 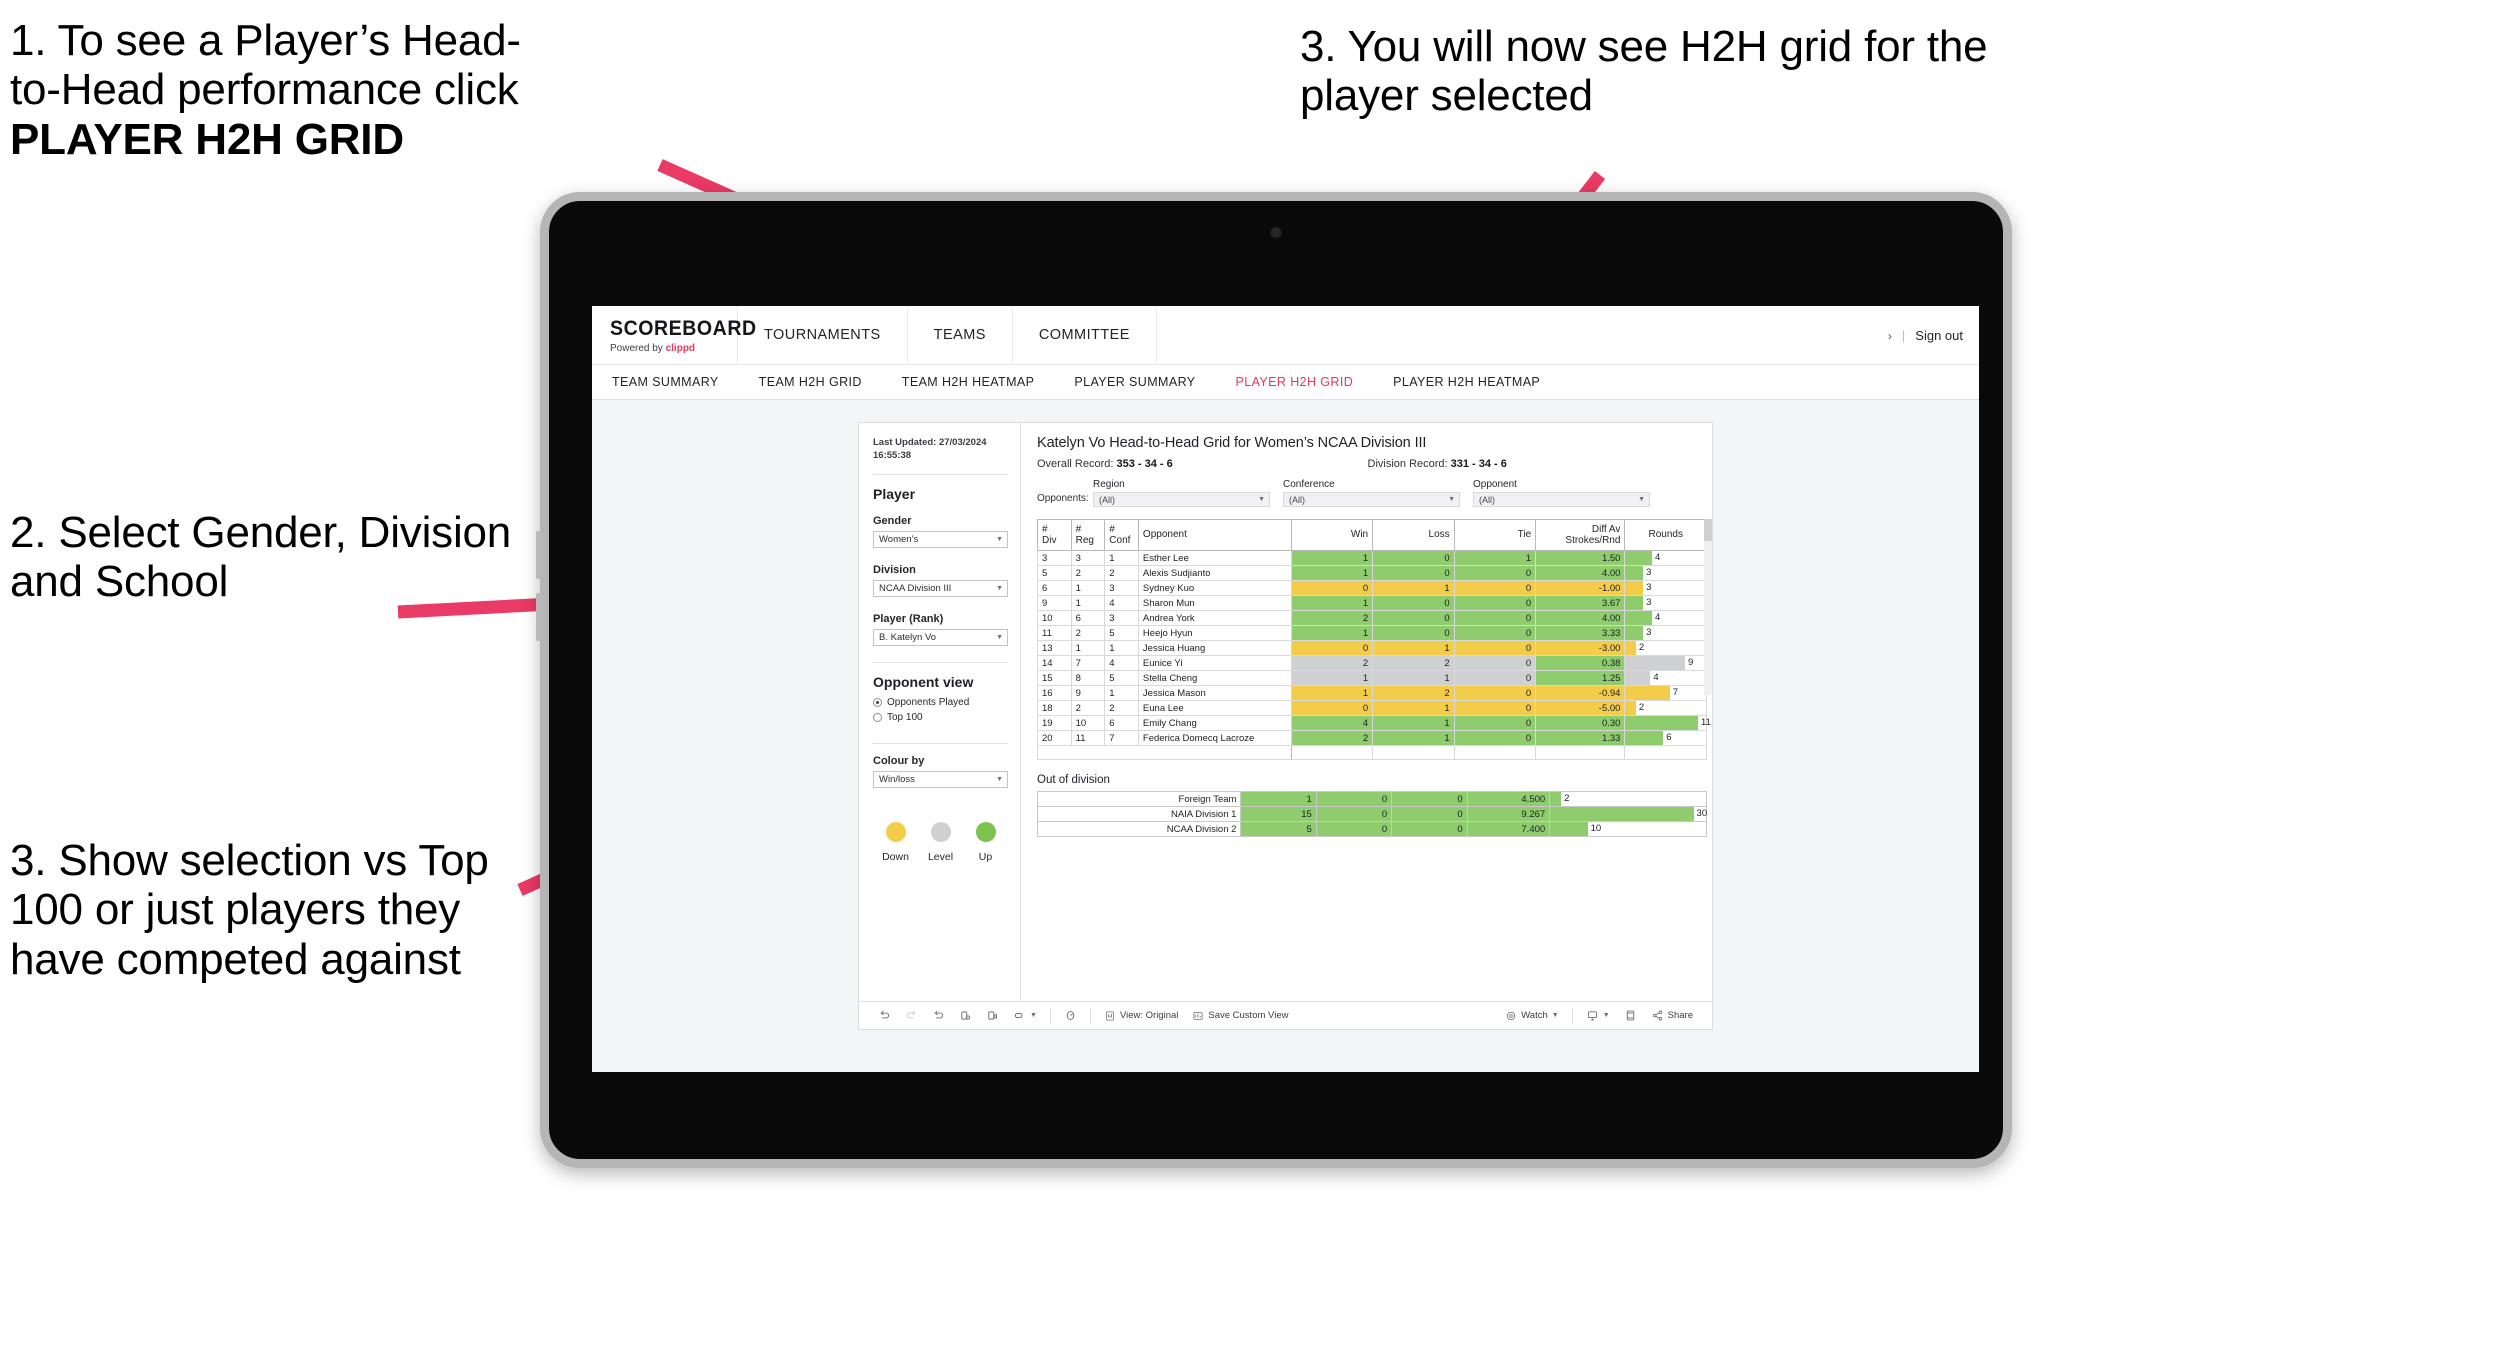 What do you see at coordinates (911, 1015) in the screenshot?
I see `redo-button` at bounding box center [911, 1015].